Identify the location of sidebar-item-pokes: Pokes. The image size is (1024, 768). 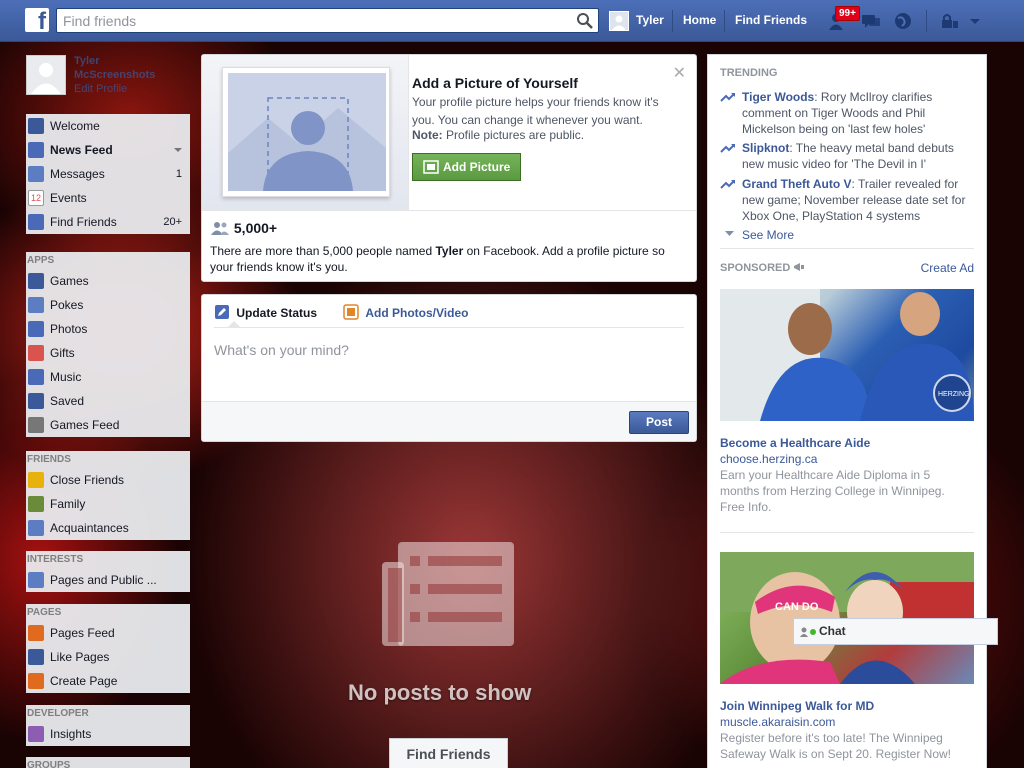
(108, 305).